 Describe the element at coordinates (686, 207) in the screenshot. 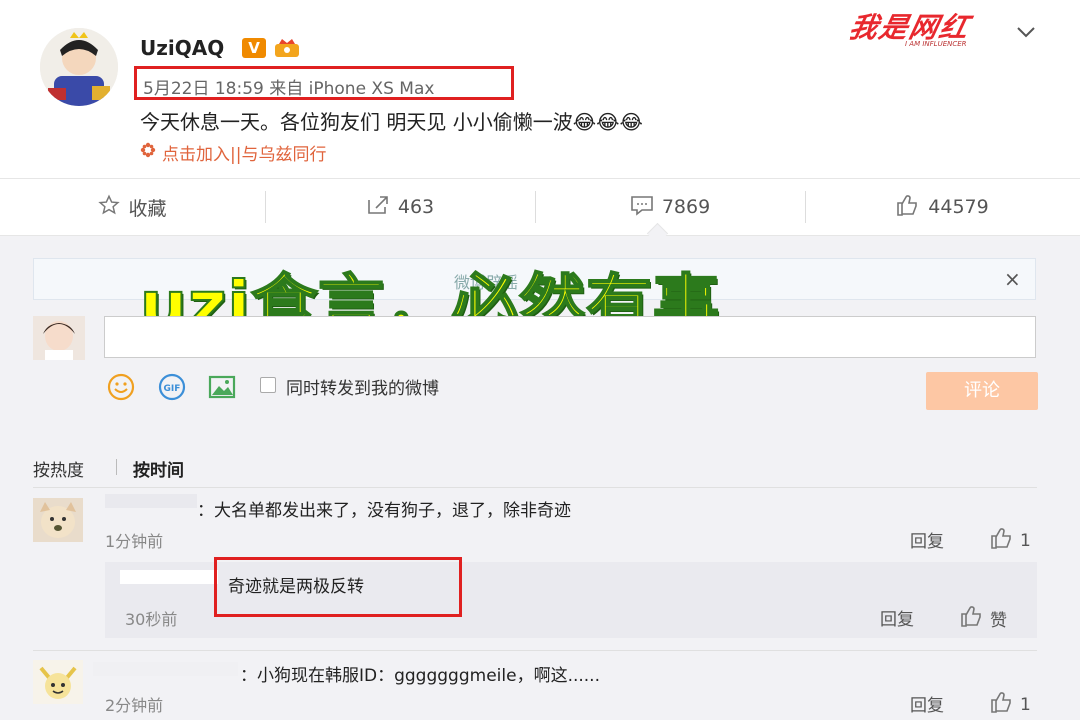

I see `comment-count: 7869` at that location.